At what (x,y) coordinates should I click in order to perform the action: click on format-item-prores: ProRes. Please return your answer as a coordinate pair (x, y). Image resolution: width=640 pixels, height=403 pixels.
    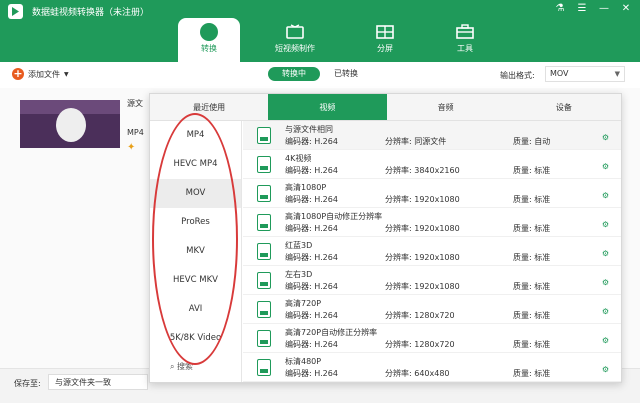
    Looking at the image, I should click on (195, 222).